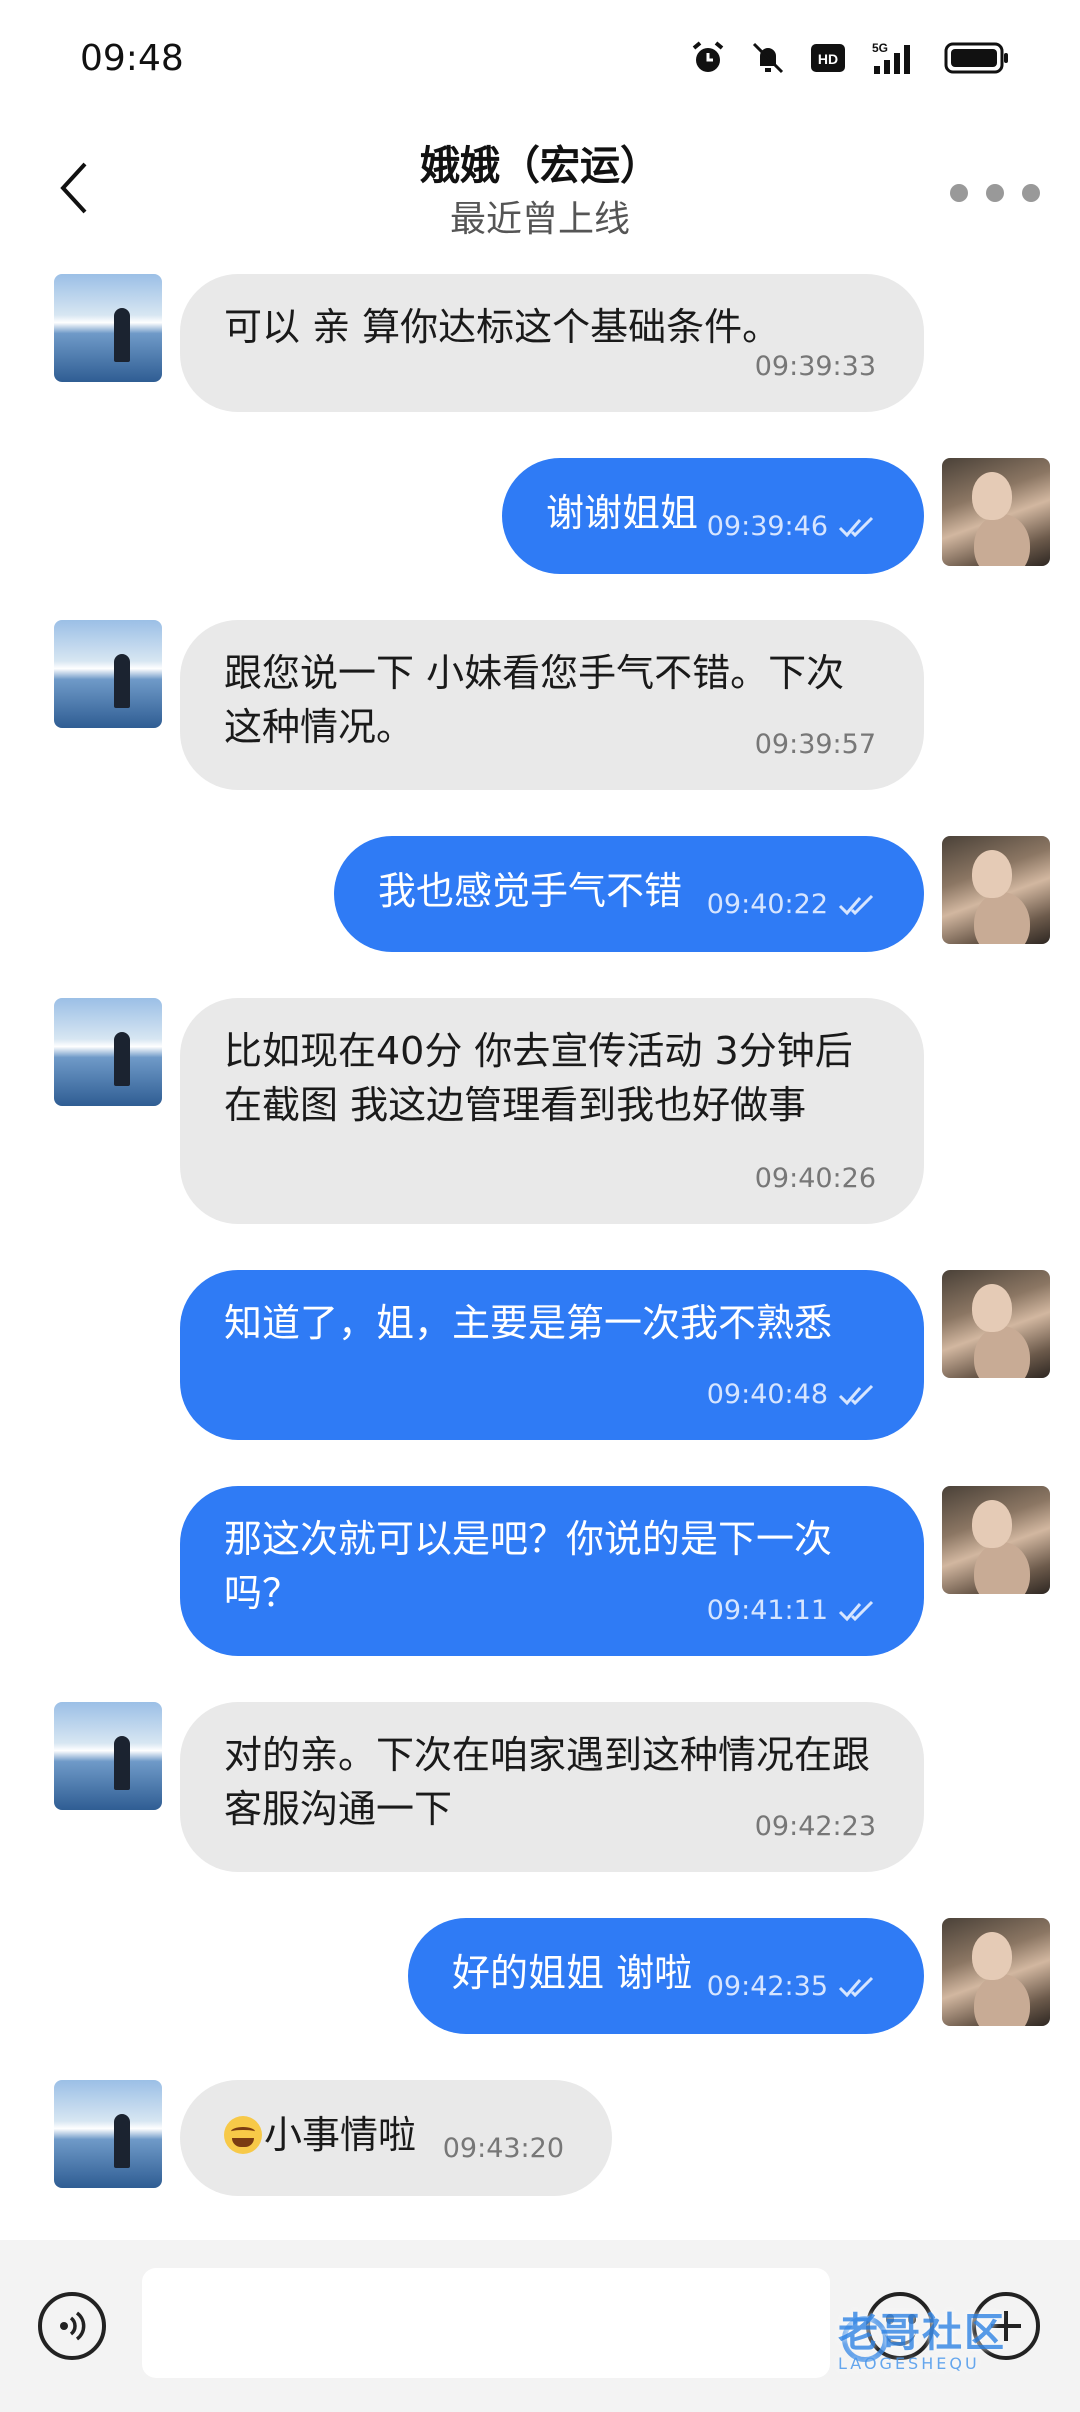 The width and height of the screenshot is (1080, 2412). Describe the element at coordinates (530, 891) in the screenshot. I see `message-text: 我也感觉手气不错` at that location.